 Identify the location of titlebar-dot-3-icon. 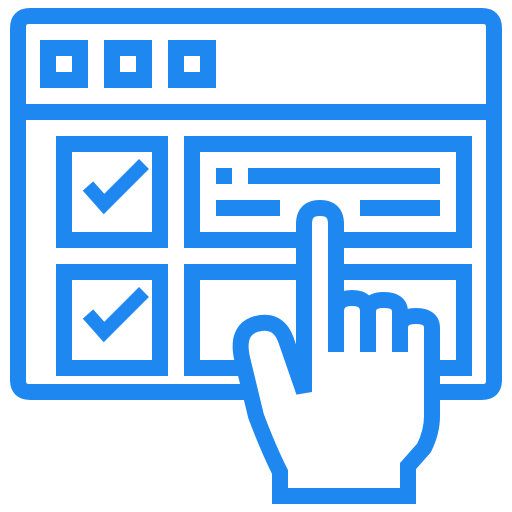
(192, 64).